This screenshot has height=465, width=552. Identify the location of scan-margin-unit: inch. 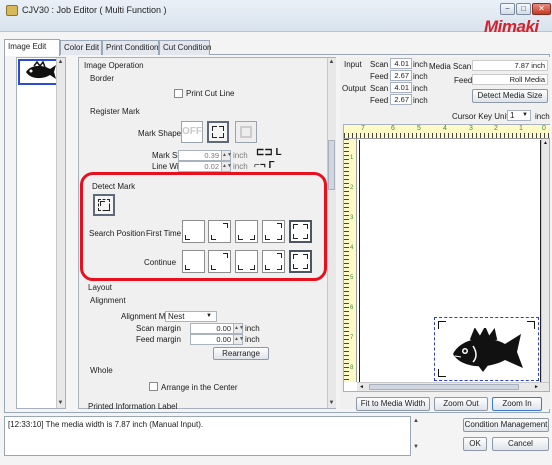
(252, 328).